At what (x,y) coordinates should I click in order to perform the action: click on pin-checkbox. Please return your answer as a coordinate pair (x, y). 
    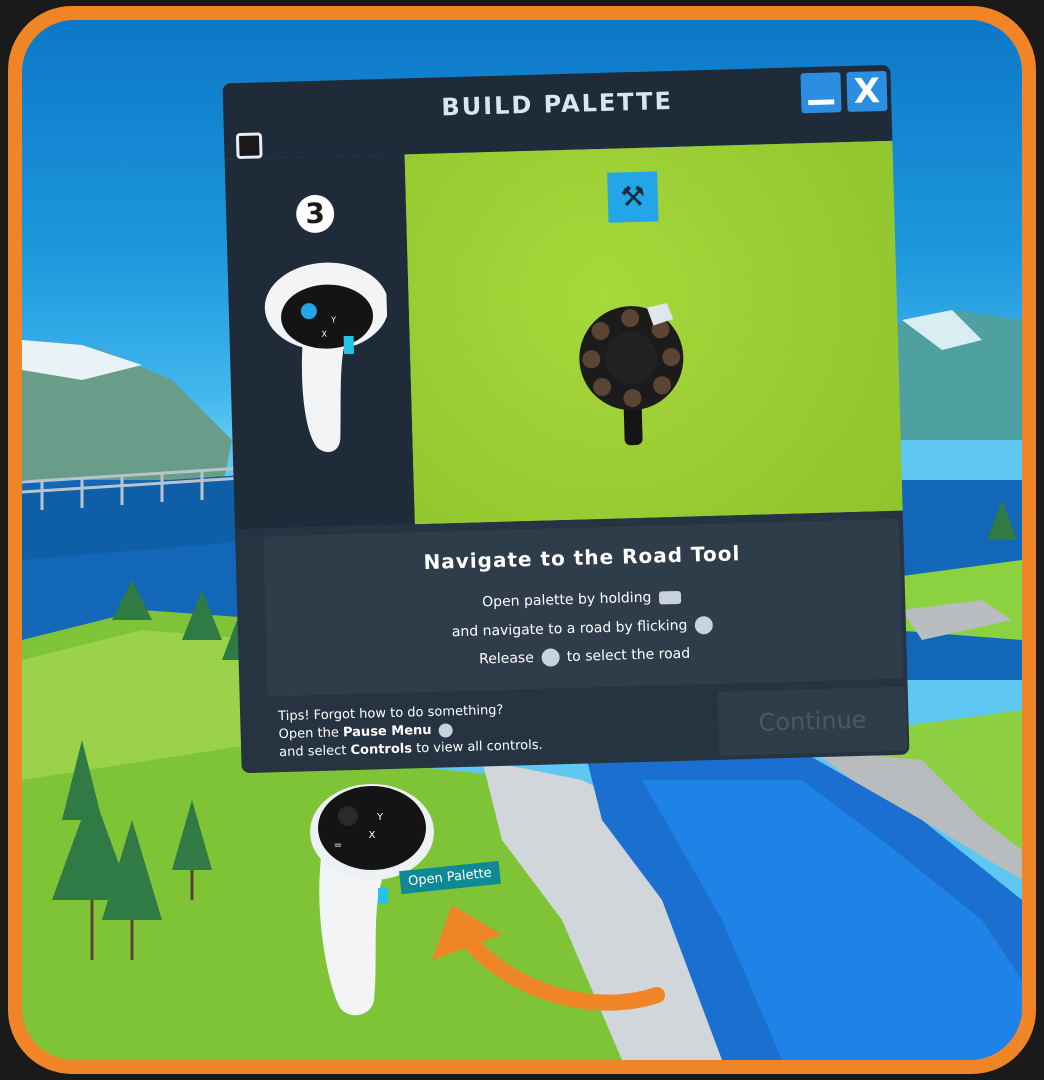
    Looking at the image, I should click on (249, 146).